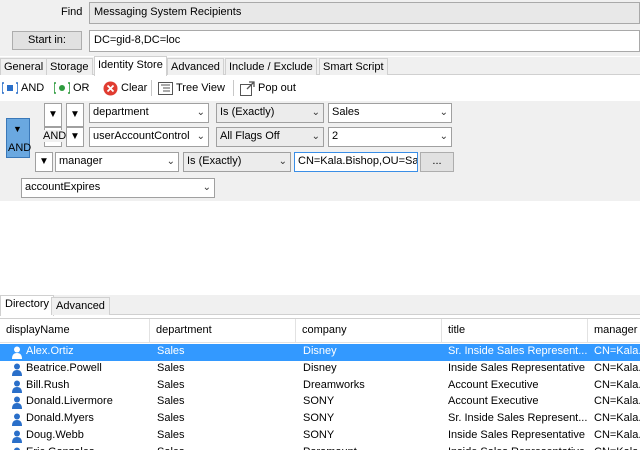 The image size is (640, 450). What do you see at coordinates (10, 88) in the screenshot?
I see `and-icon` at bounding box center [10, 88].